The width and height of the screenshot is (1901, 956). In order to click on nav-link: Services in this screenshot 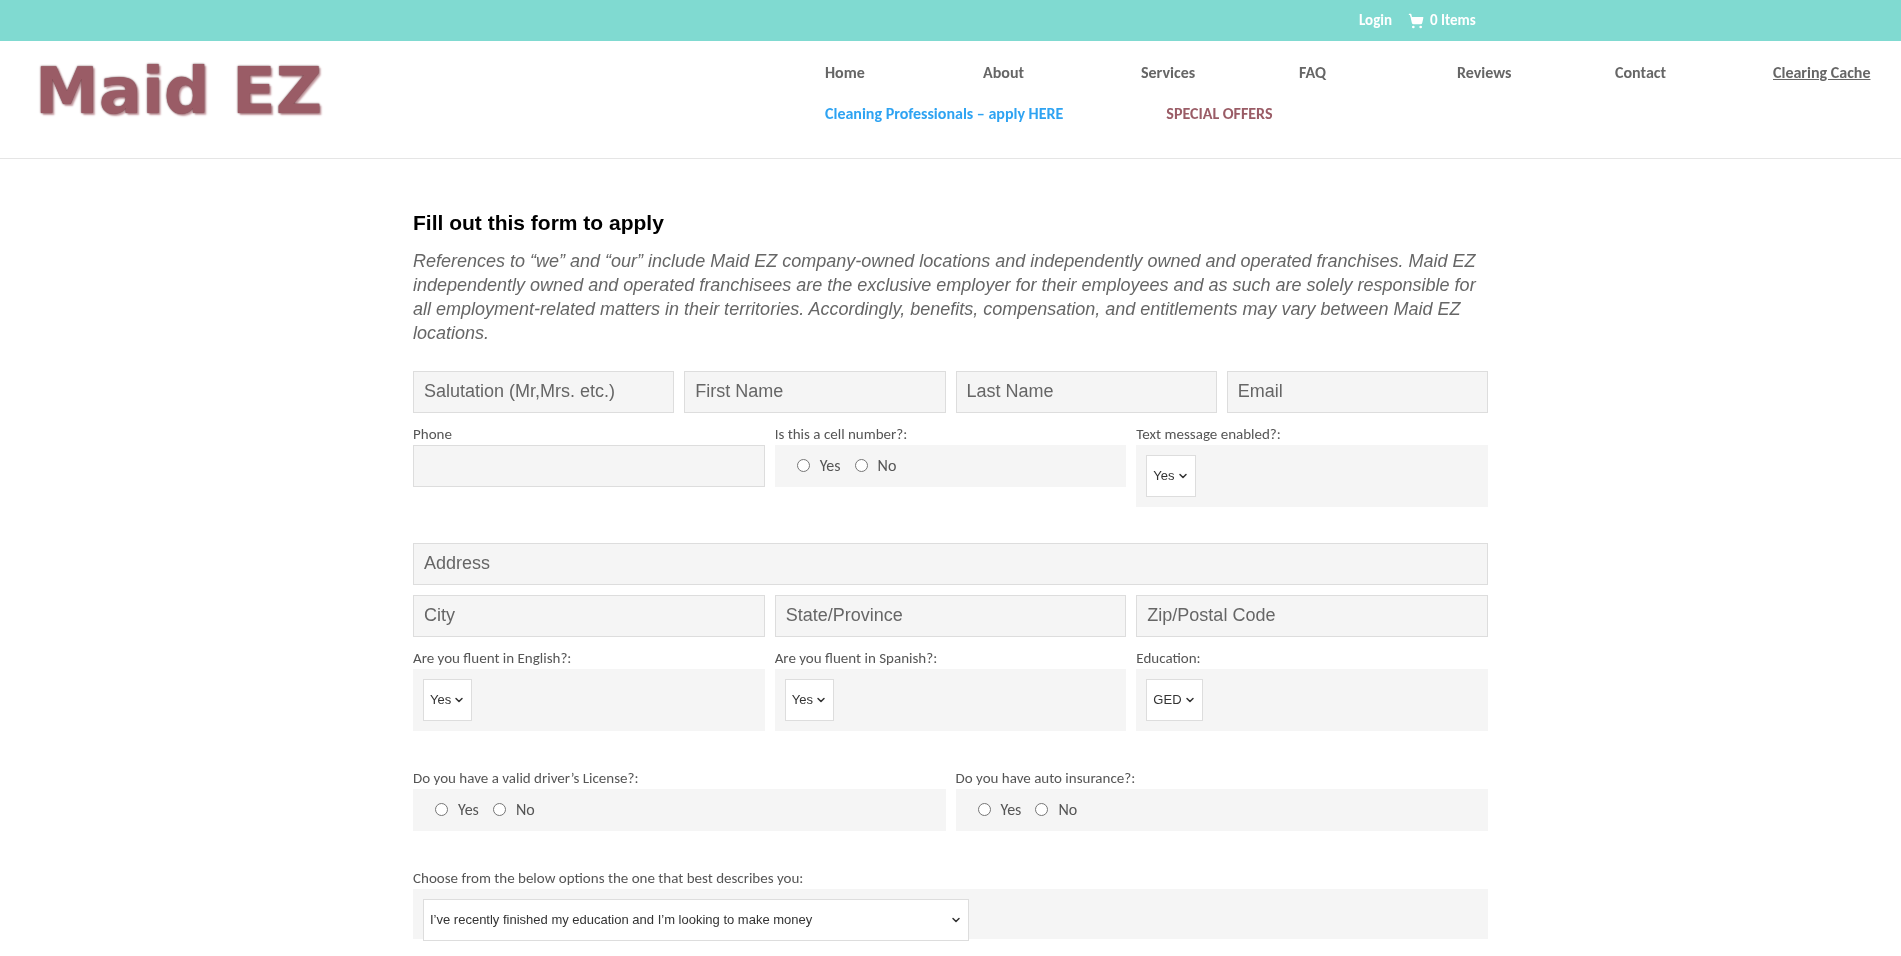, I will do `click(1220, 73)`.